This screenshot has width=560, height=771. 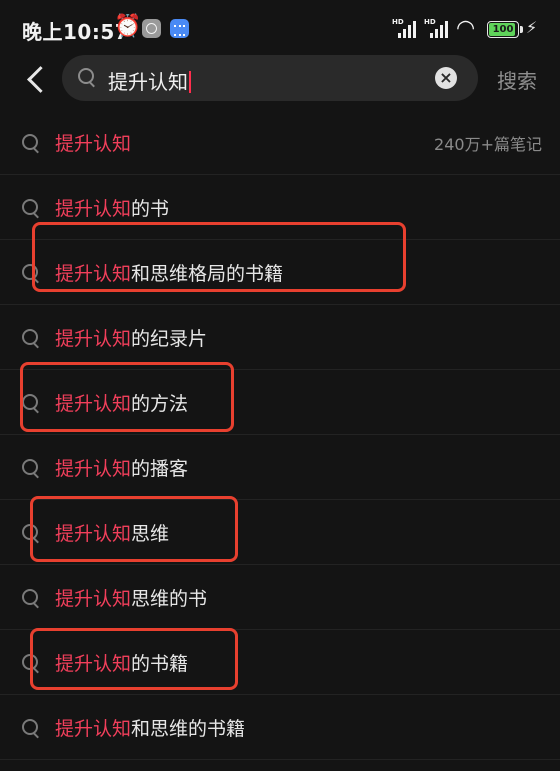 What do you see at coordinates (150, 209) in the screenshot?
I see `suggestion-suffix: 的书` at bounding box center [150, 209].